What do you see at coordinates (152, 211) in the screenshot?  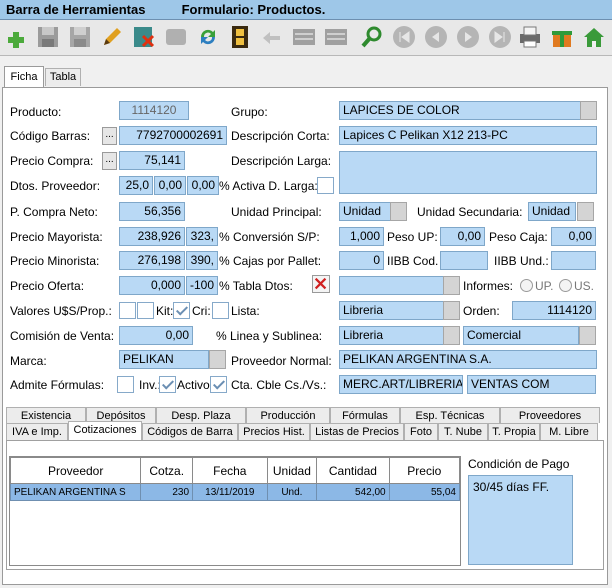 I see `p-compra-neto-field: 56,356` at bounding box center [152, 211].